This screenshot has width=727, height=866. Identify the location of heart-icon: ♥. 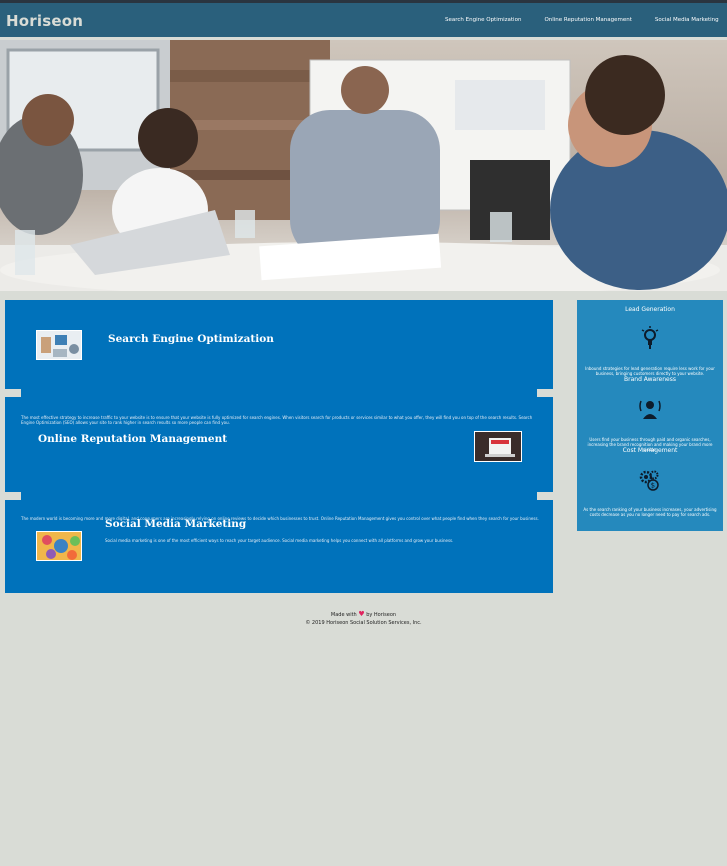
(361, 614).